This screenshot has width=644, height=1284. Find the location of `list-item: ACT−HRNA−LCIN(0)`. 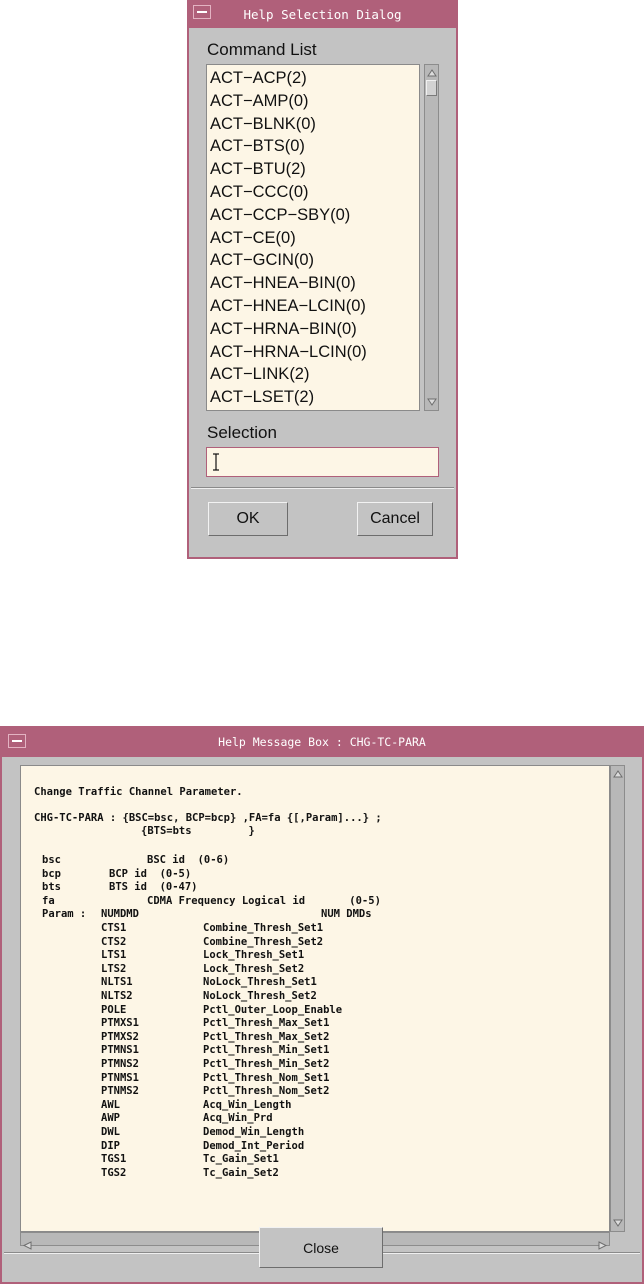

list-item: ACT−HRNA−LCIN(0) is located at coordinates (313, 352).